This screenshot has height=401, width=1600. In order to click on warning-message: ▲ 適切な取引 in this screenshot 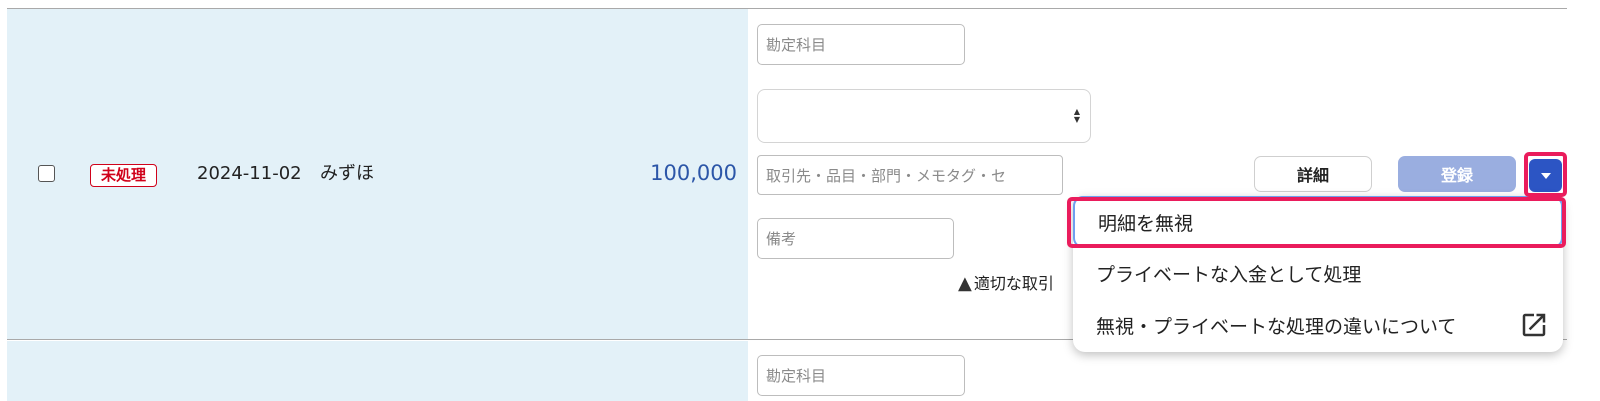, I will do `click(1006, 284)`.